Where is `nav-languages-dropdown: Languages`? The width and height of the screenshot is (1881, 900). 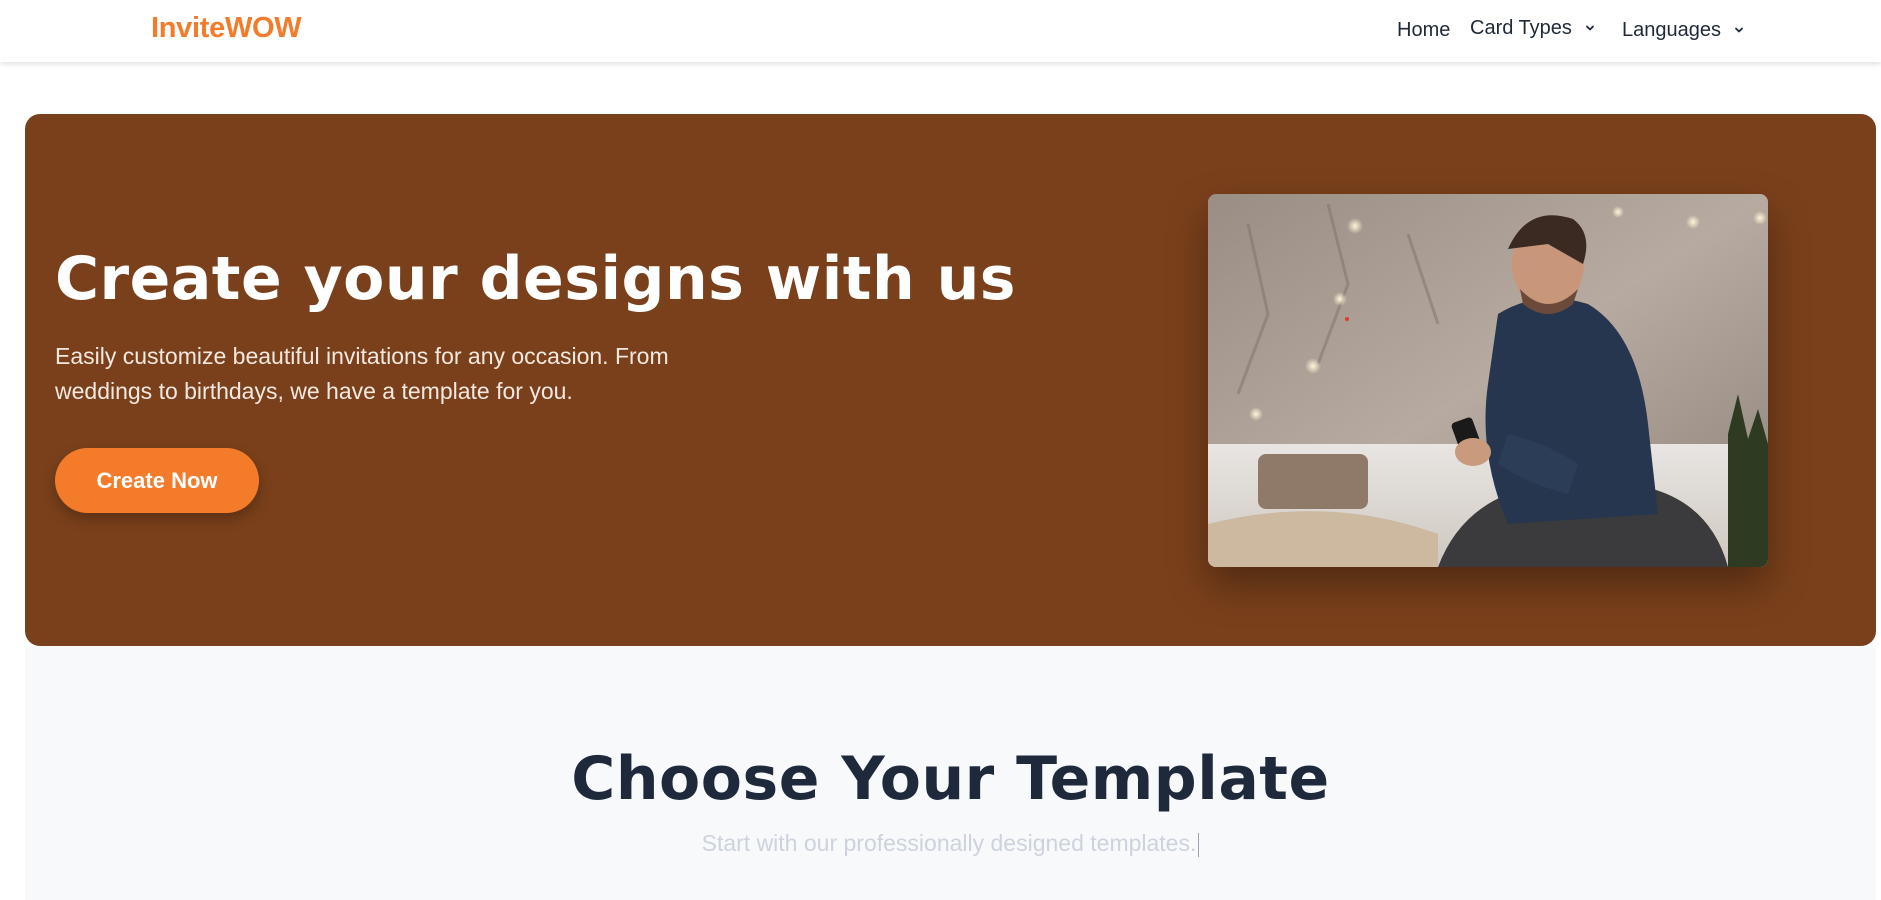 nav-languages-dropdown: Languages is located at coordinates (1683, 30).